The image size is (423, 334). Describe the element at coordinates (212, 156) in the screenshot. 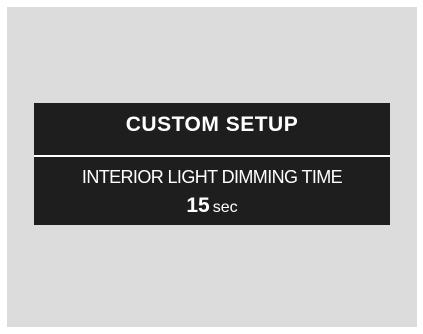

I see `header-divider` at that location.